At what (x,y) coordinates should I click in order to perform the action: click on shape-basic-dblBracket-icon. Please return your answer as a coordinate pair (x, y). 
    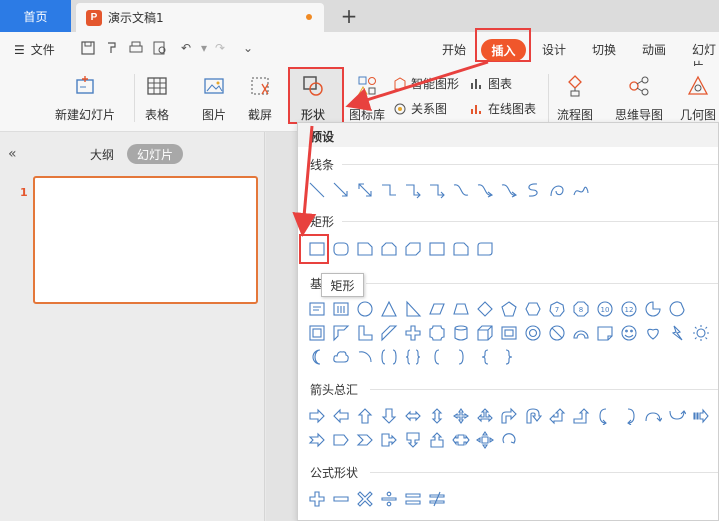
    Looking at the image, I should click on (389, 357).